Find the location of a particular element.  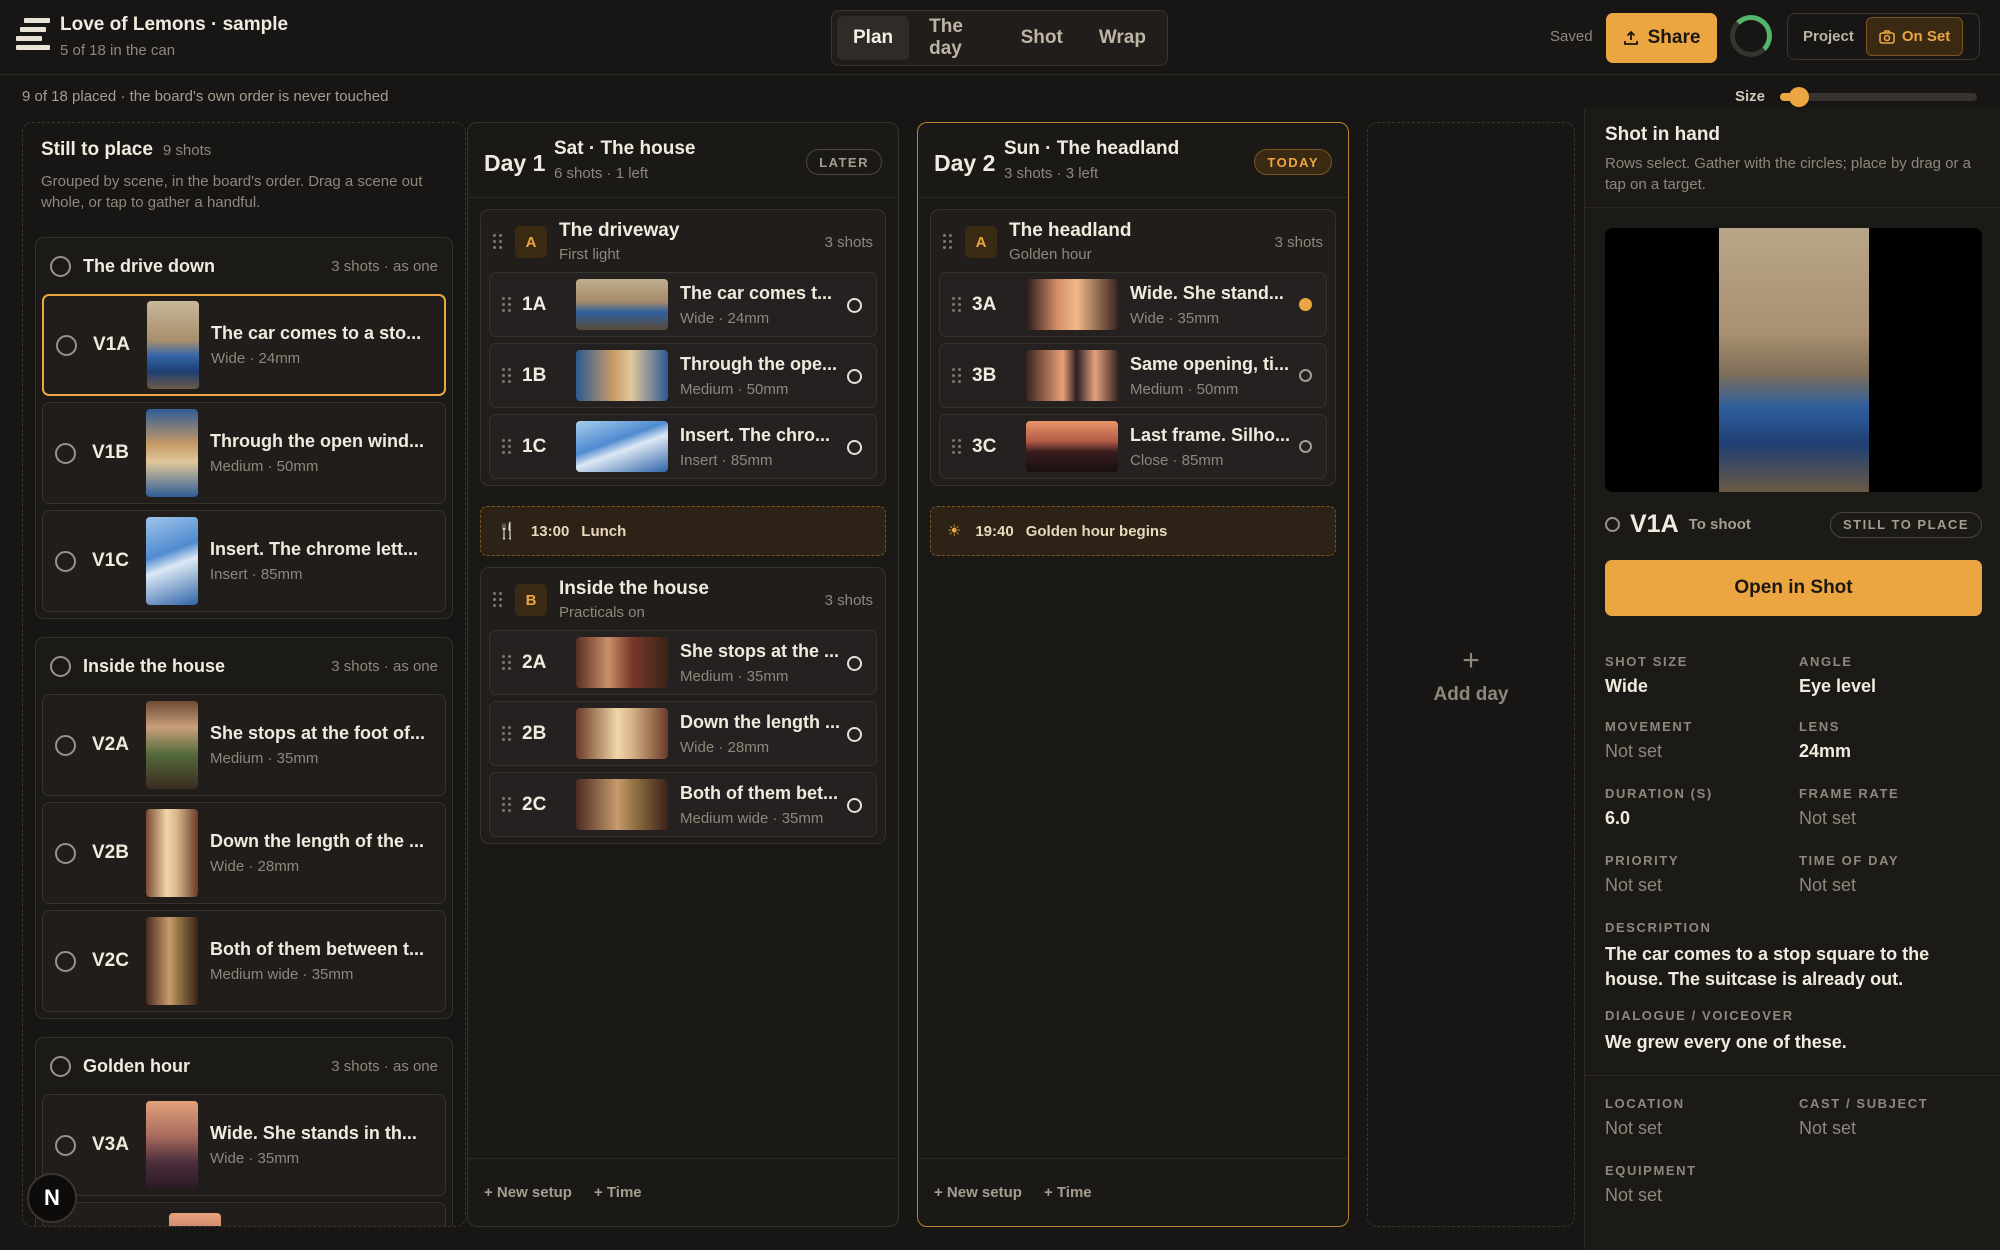

setup-header: A The driveway First light 3 shots is located at coordinates (683, 241).